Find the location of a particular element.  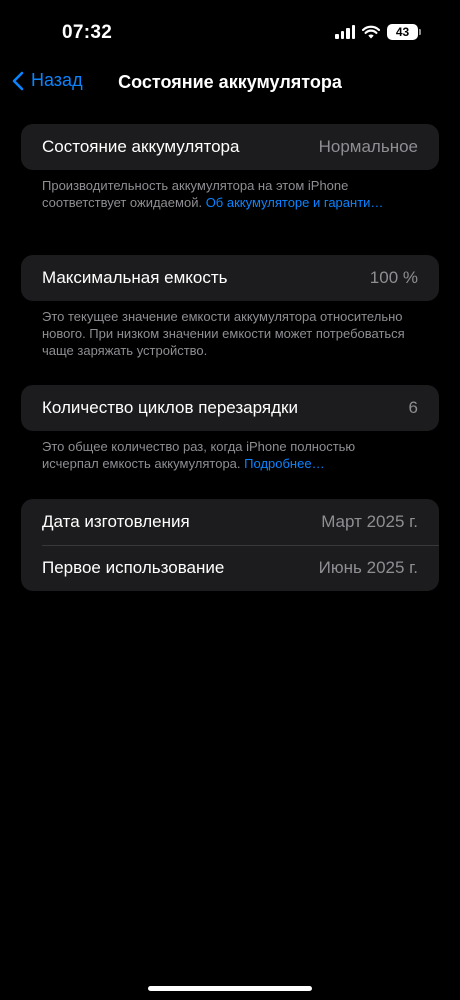

page-title: Состояние аккумулятора is located at coordinates (230, 82).